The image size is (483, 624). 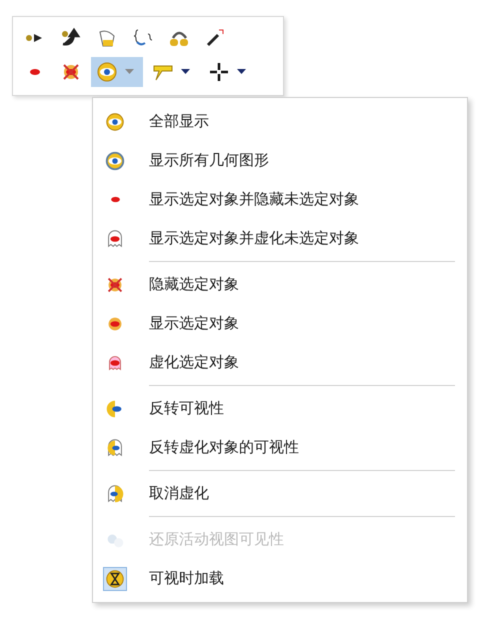 I want to click on menu-item: 虚化选定对象, so click(x=280, y=362).